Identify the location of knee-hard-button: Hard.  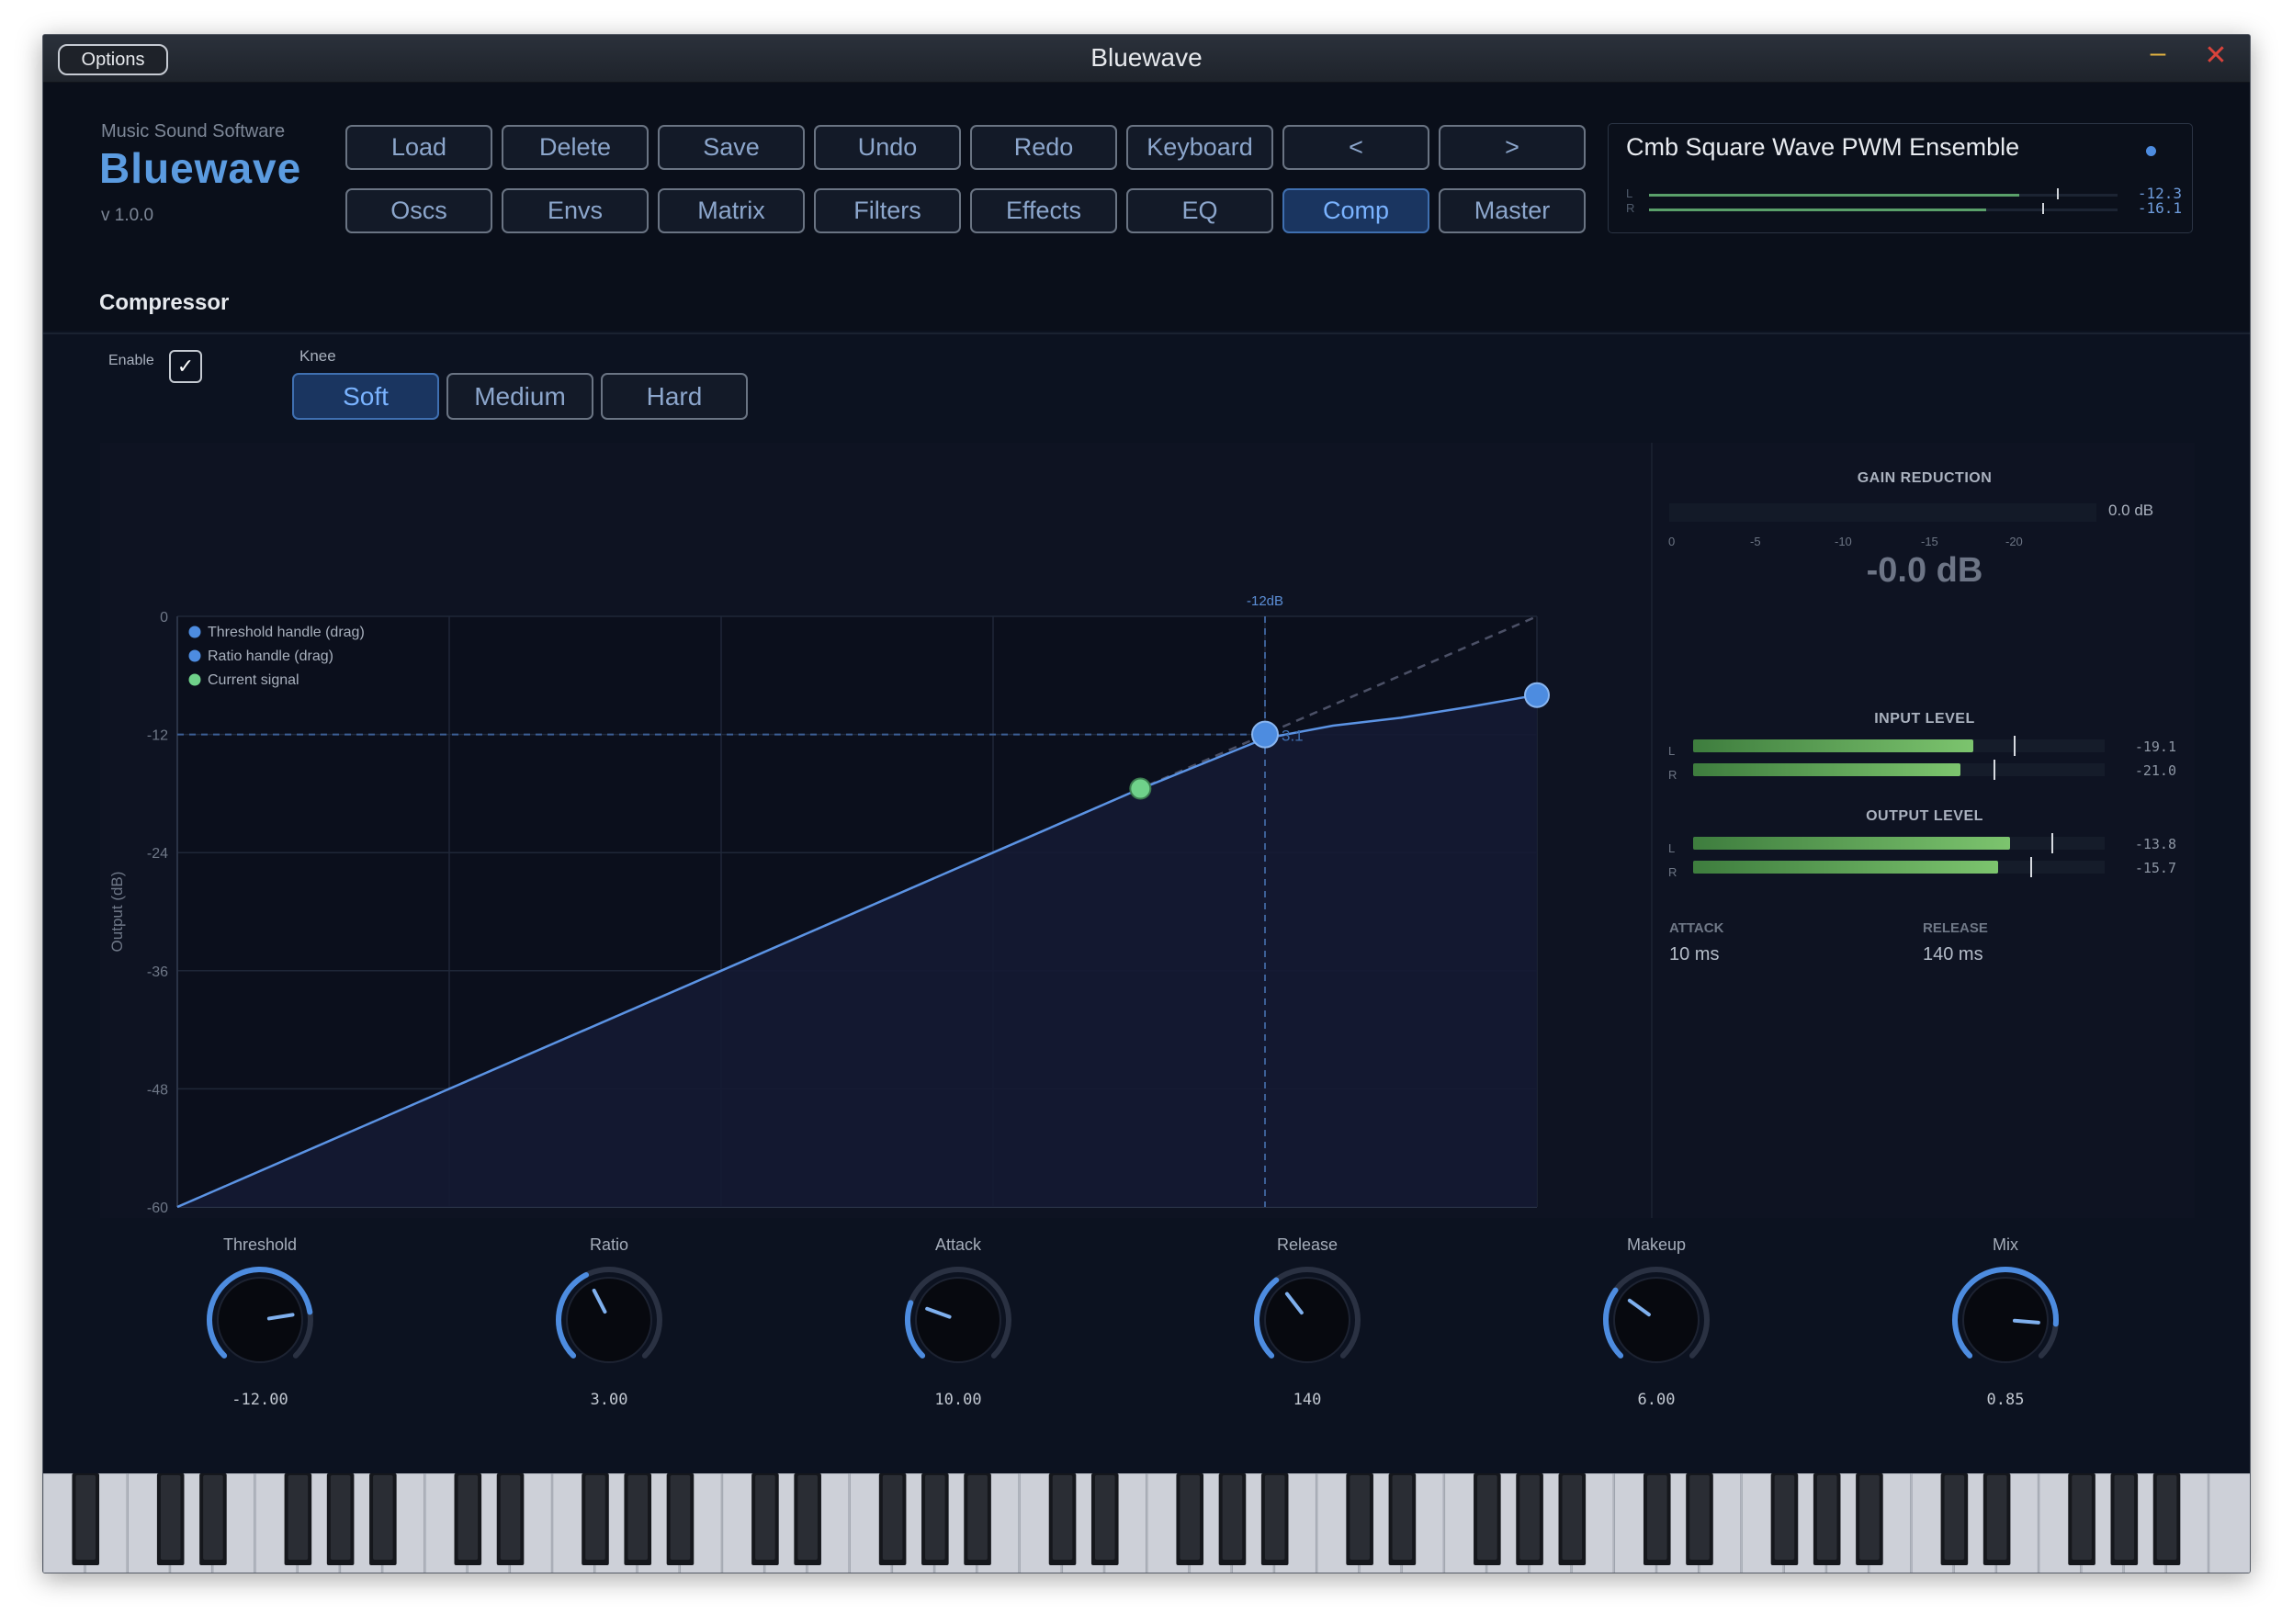
(674, 396).